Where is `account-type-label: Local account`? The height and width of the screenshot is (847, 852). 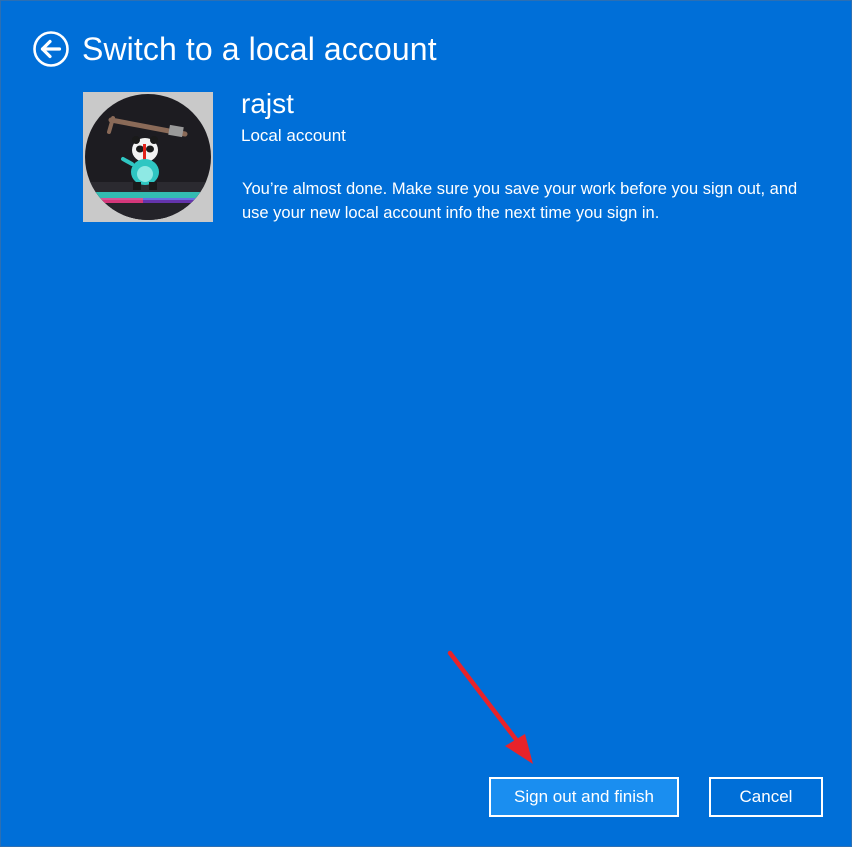
account-type-label: Local account is located at coordinates (293, 135).